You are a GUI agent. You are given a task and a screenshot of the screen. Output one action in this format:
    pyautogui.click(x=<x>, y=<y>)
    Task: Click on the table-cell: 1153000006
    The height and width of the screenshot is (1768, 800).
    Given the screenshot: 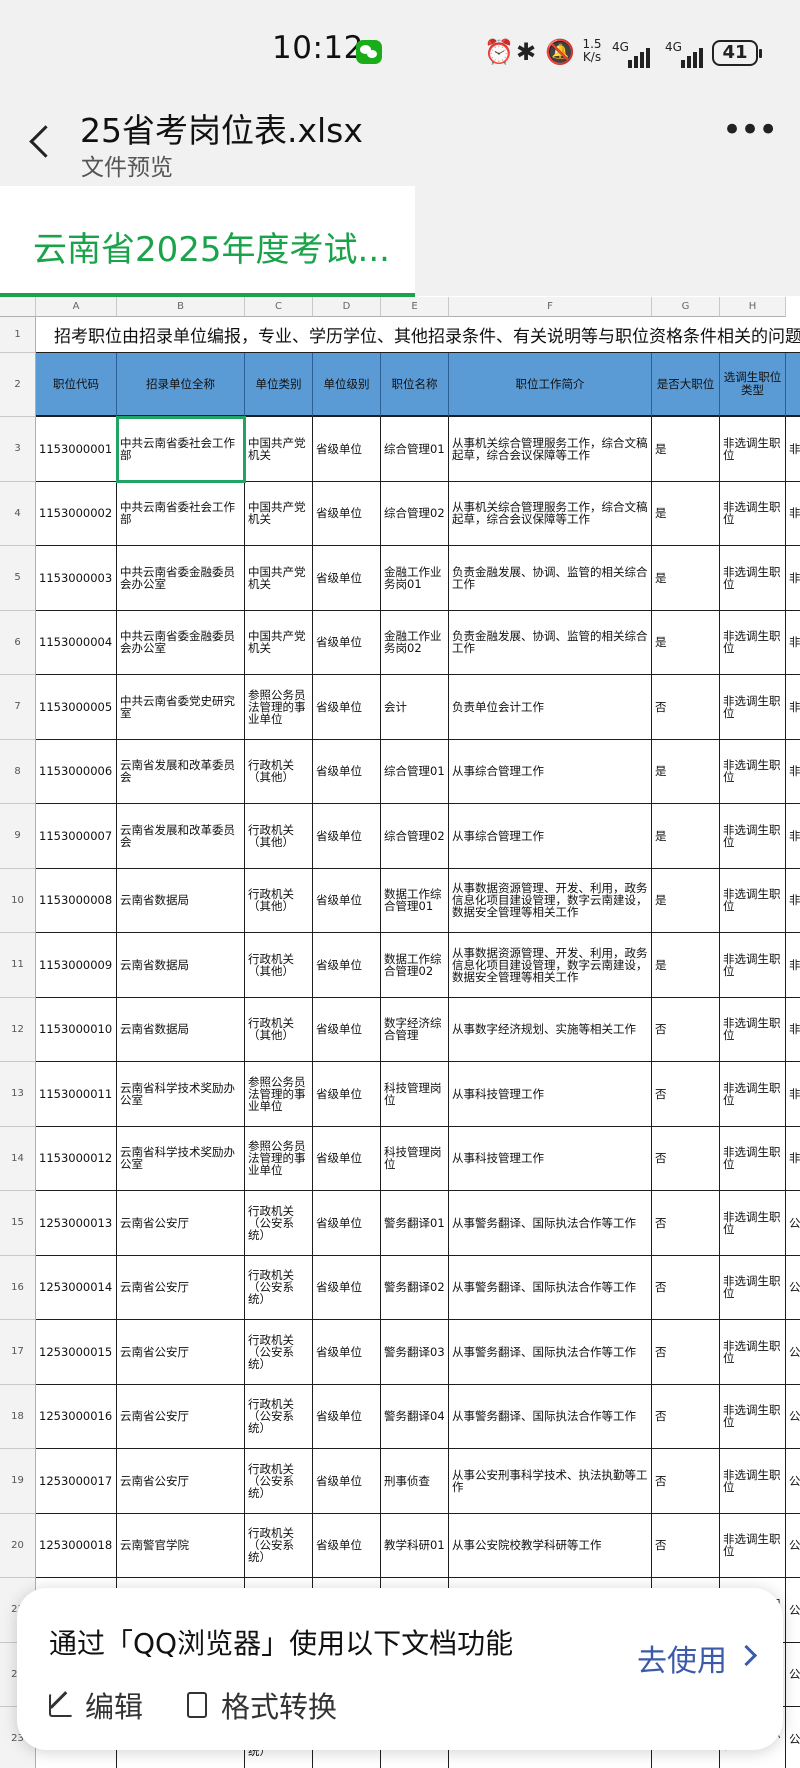 What is the action you would take?
    pyautogui.click(x=76, y=771)
    